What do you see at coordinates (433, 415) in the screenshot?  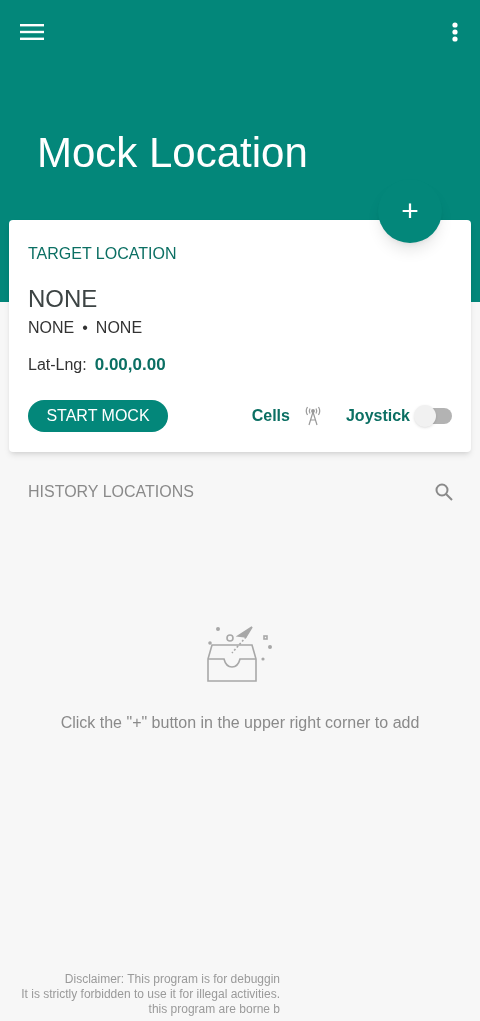 I see `joystick-switch` at bounding box center [433, 415].